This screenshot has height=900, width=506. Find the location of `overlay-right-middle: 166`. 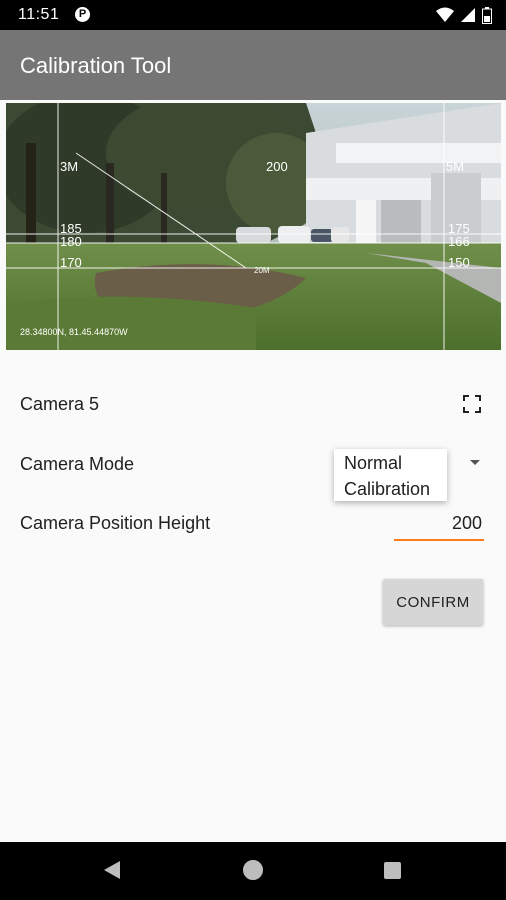

overlay-right-middle: 166 is located at coordinates (459, 241).